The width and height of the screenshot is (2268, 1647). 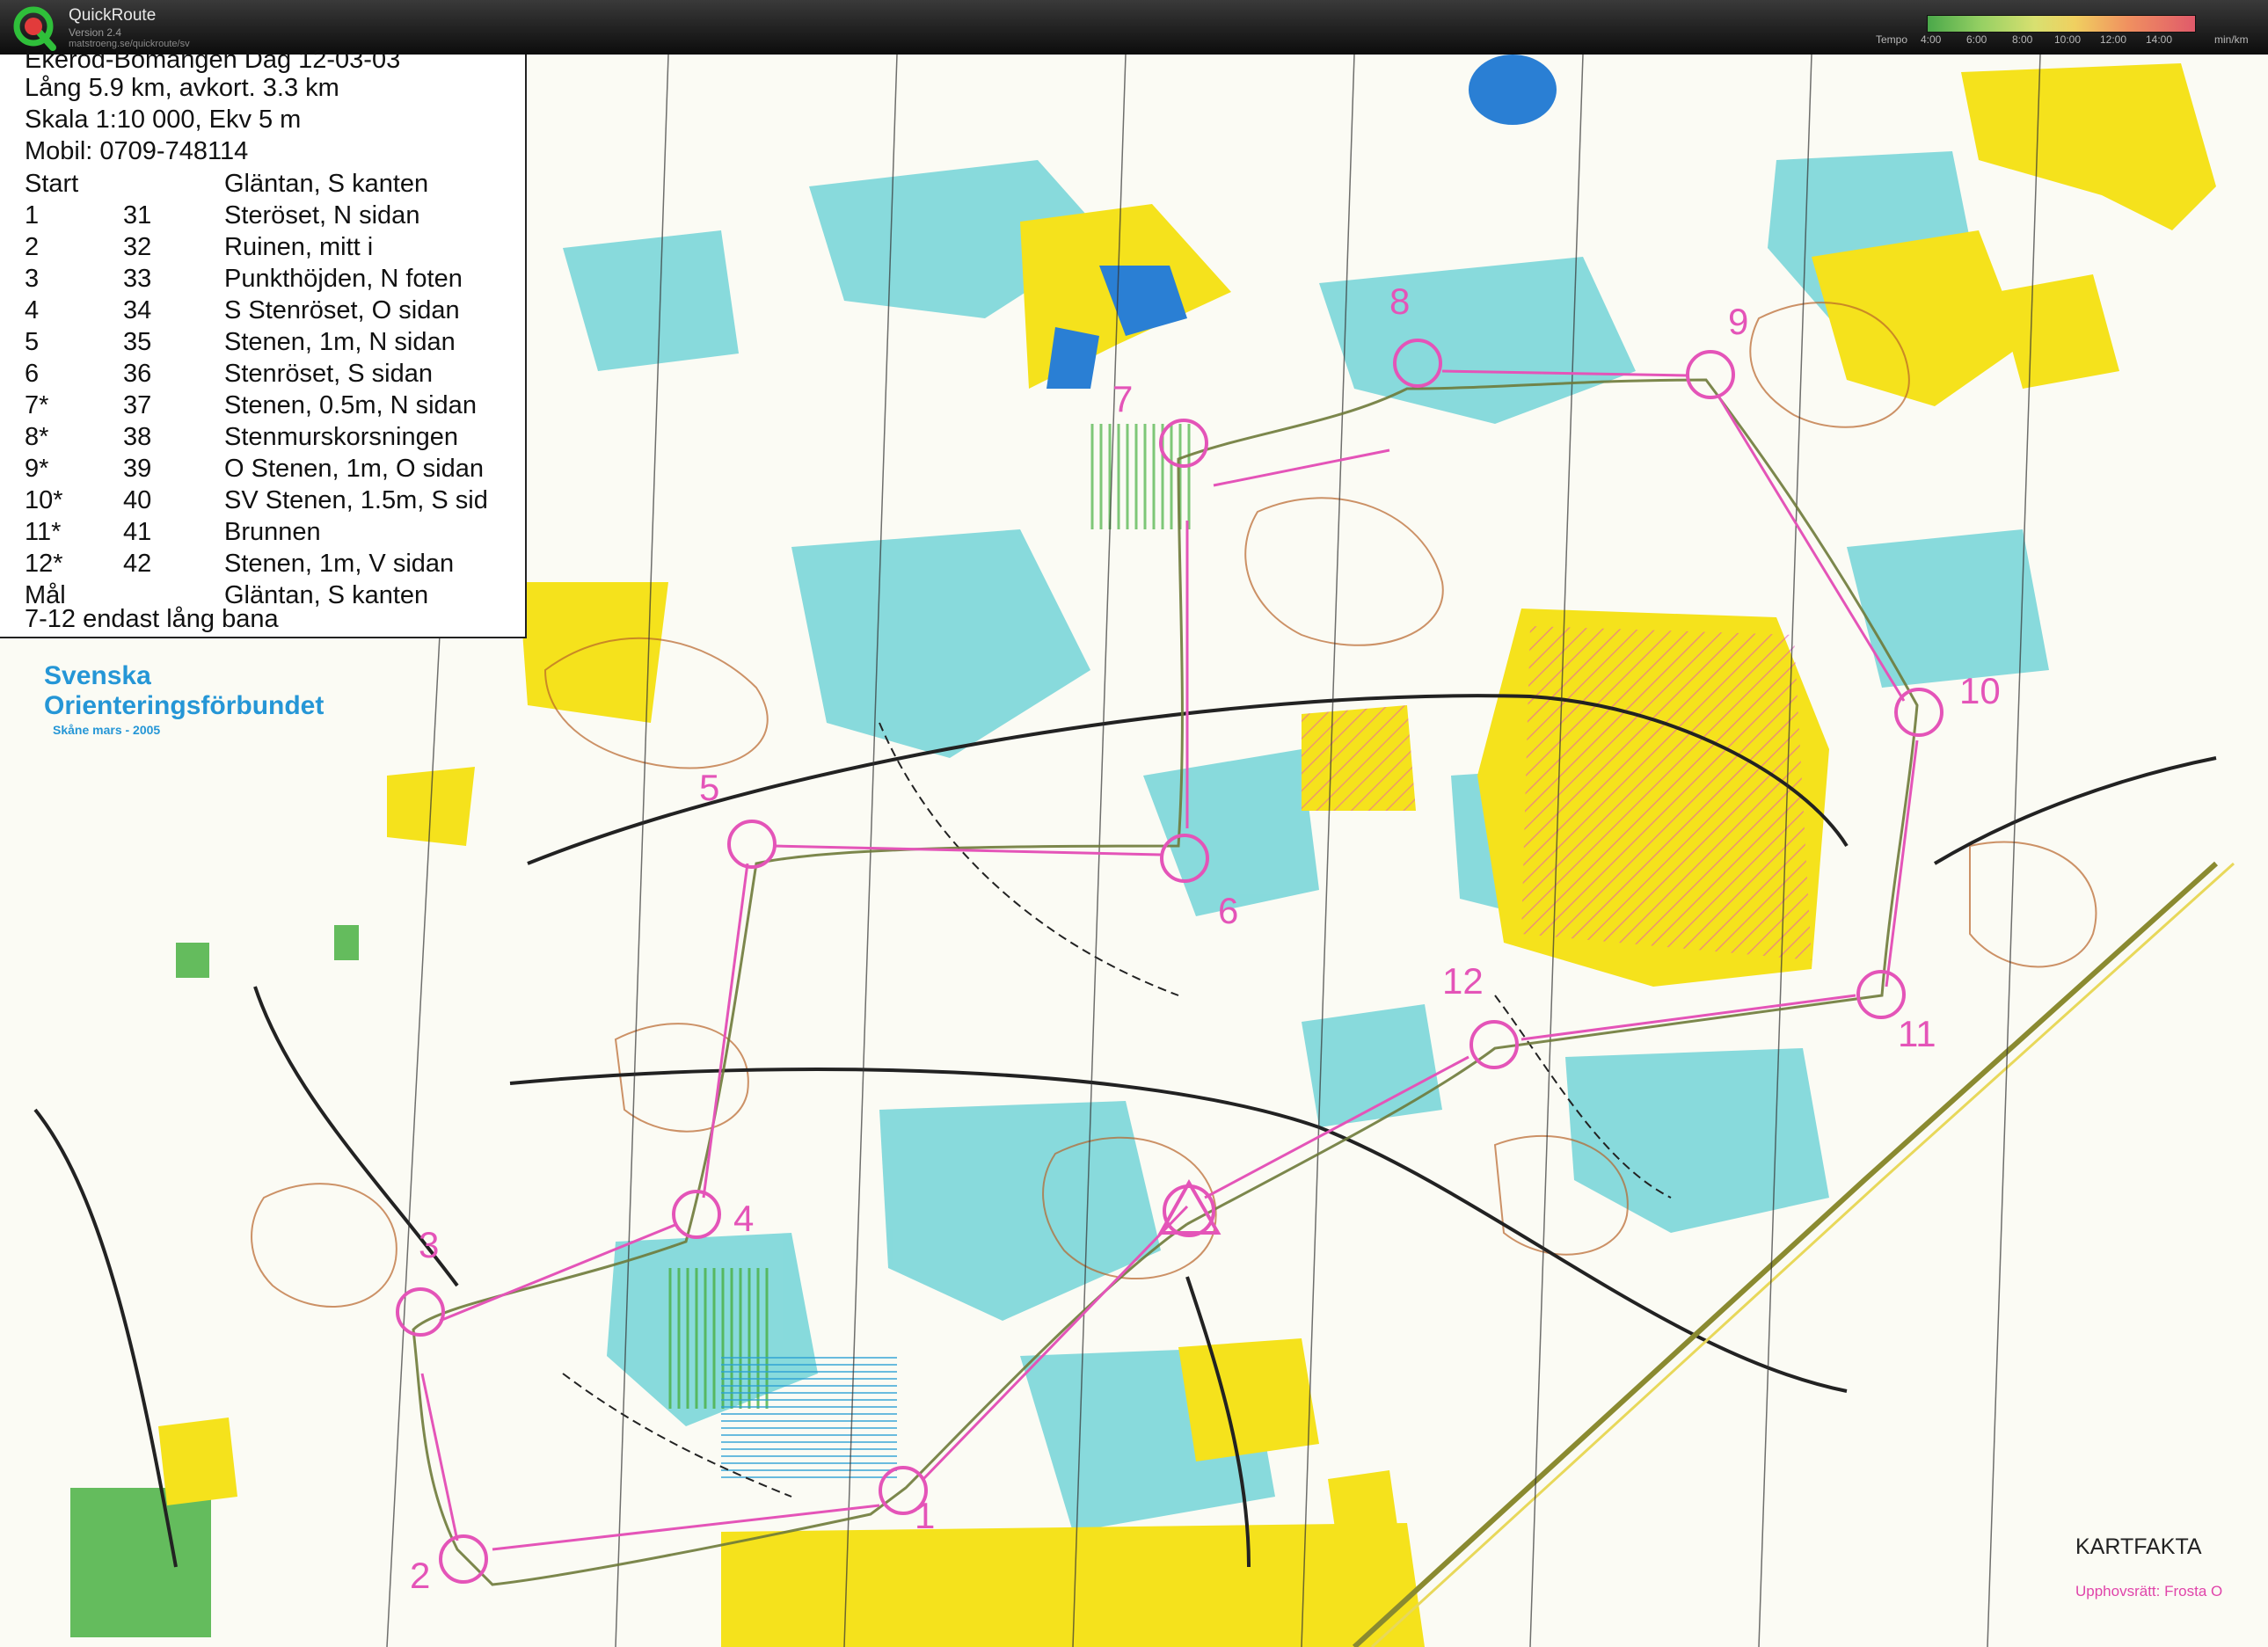 What do you see at coordinates (2138, 1546) in the screenshot?
I see `kartfakta-label: KARTFAKTA` at bounding box center [2138, 1546].